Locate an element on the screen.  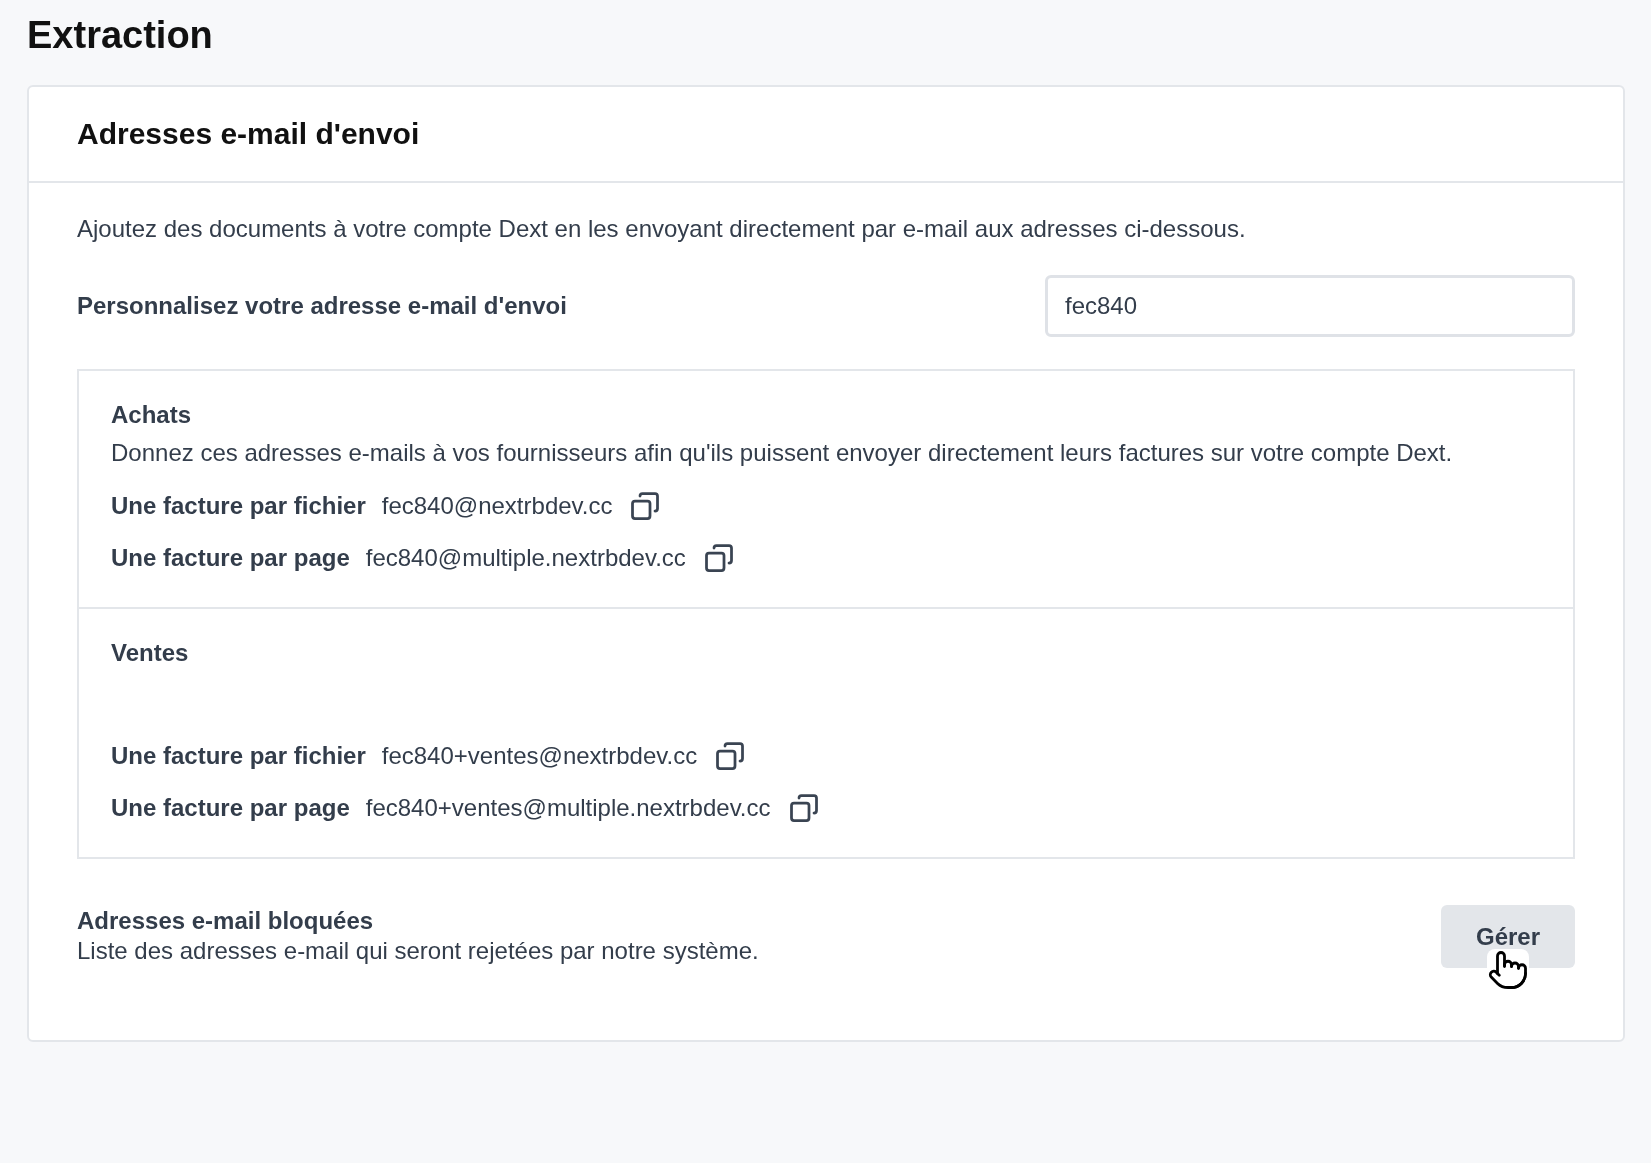
section-description: Donnez ces adresses e-mails à vos fournisseurs afin qu'ils puissent envoyer directement leurs factures sur votre compte Dext. is located at coordinates (782, 453).